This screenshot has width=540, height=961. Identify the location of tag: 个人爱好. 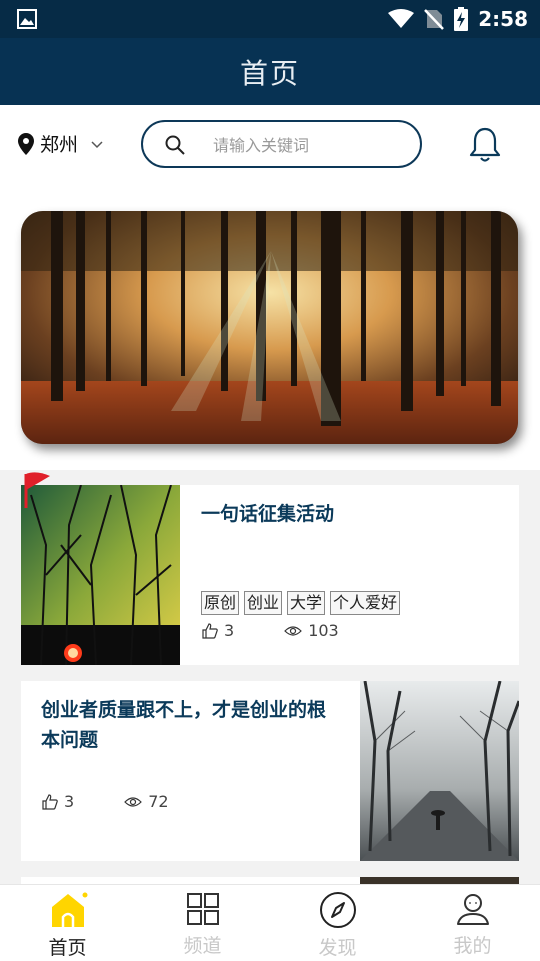
(365, 603).